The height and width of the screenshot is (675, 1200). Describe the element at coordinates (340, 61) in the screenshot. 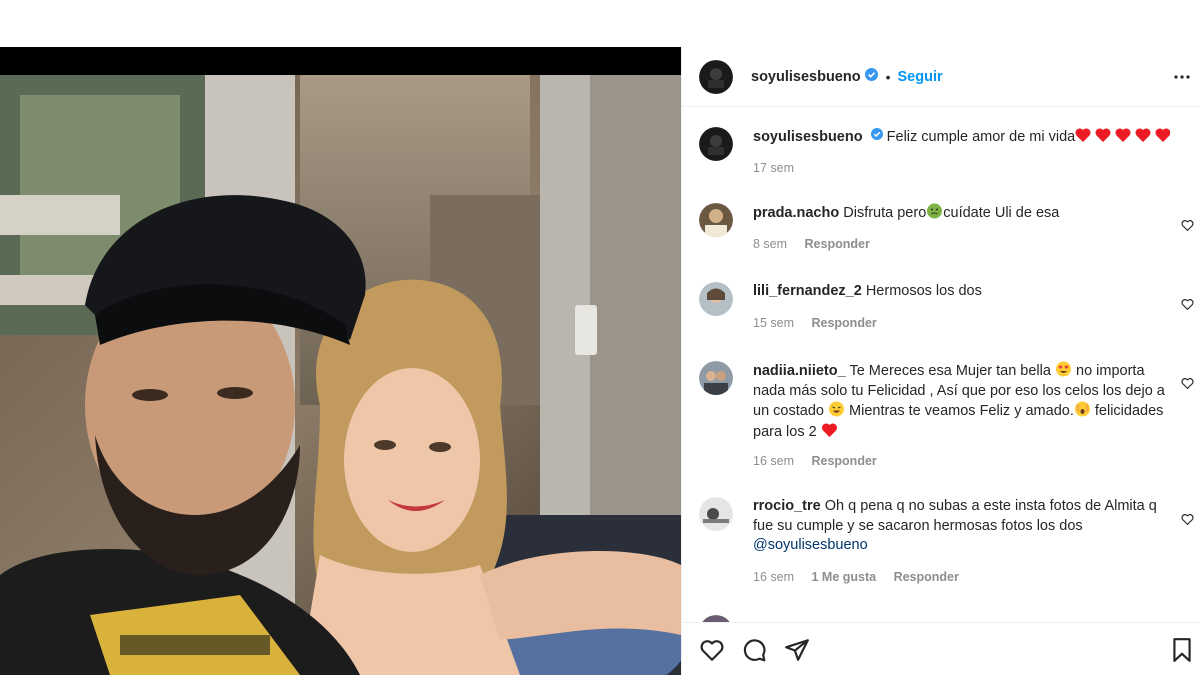

I see `media-letterbox` at that location.